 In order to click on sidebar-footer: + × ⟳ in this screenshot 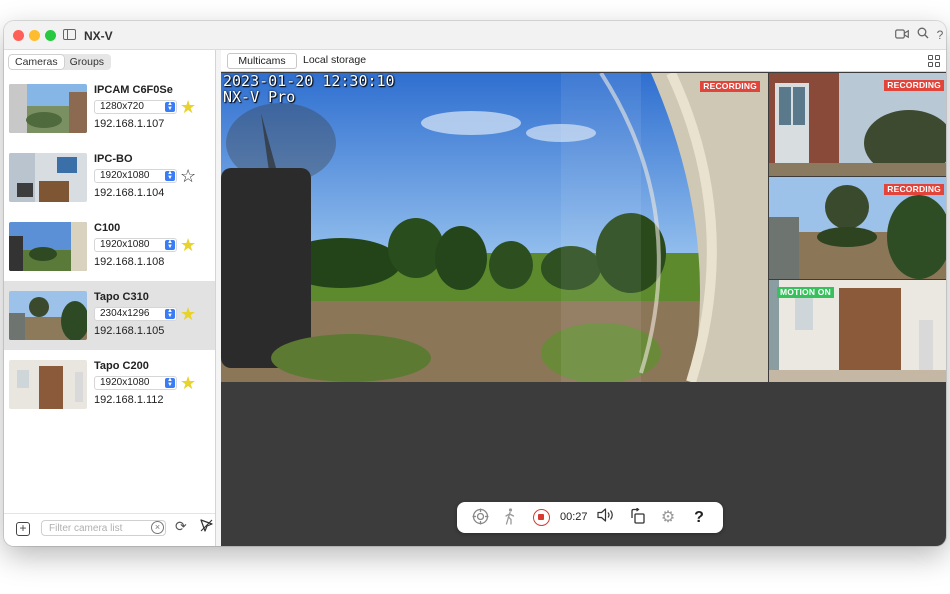, I will do `click(109, 529)`.